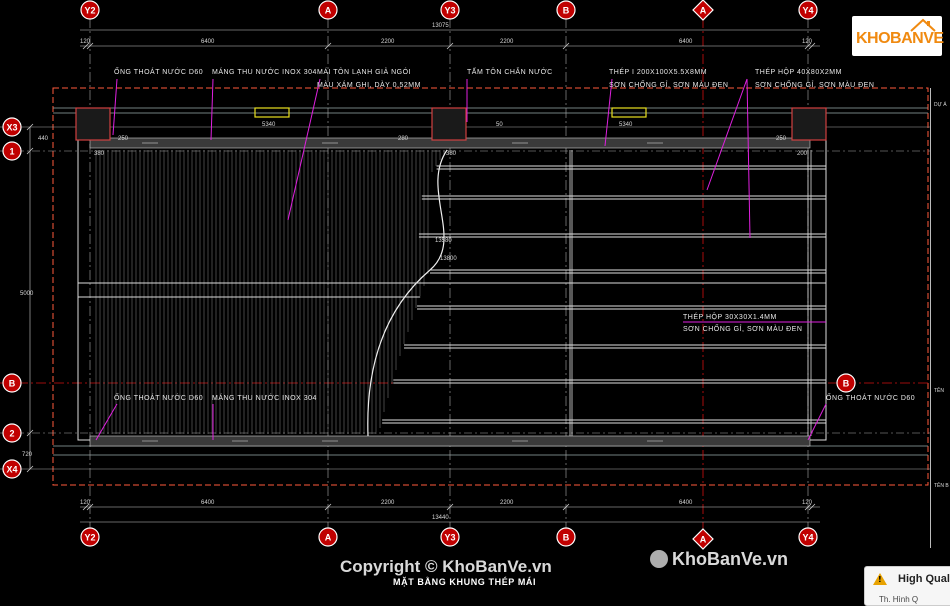  Describe the element at coordinates (11, 128) in the screenshot. I see `axis-bubble-left-label: X3` at that location.